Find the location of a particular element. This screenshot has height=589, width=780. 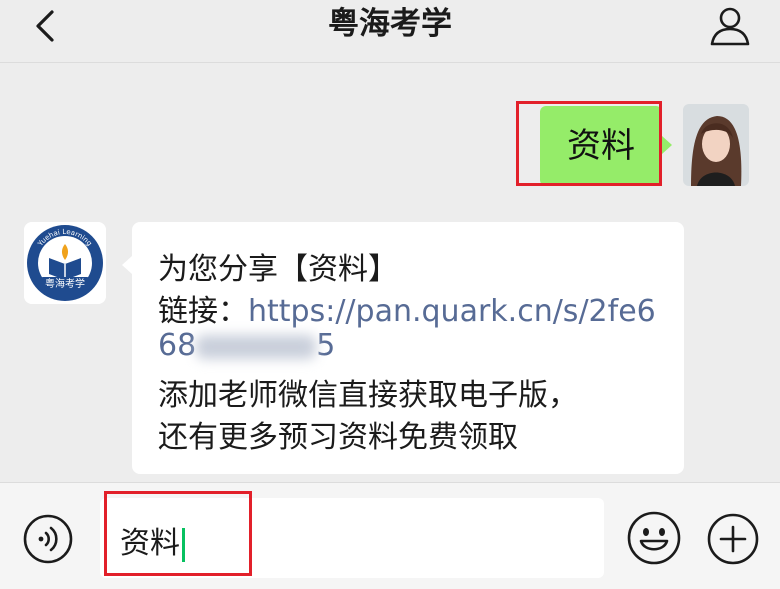

plus-circle-icon is located at coordinates (733, 539).